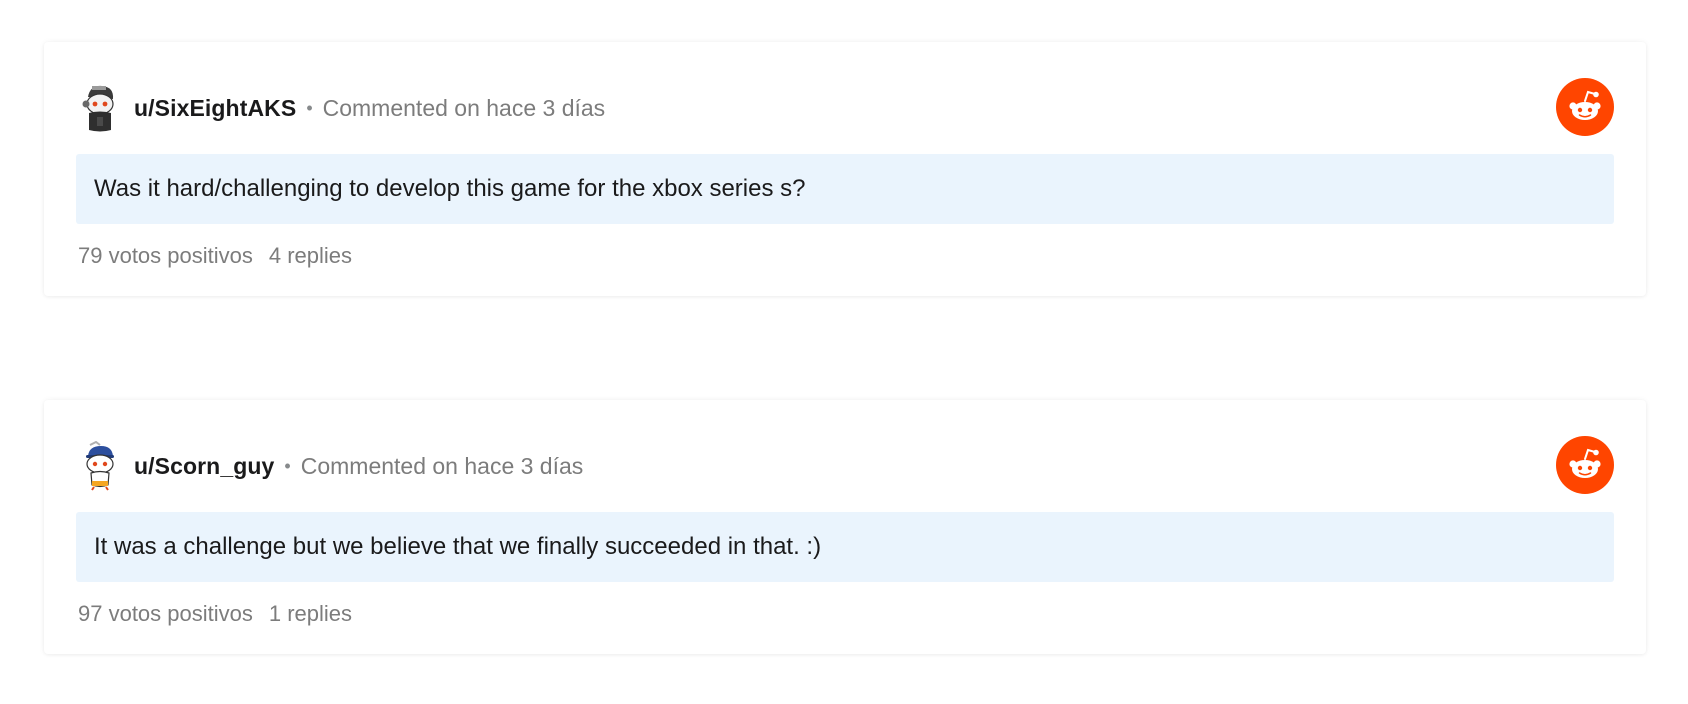 The height and width of the screenshot is (704, 1688). Describe the element at coordinates (165, 255) in the screenshot. I see `upvote-count: 79 votos positivos` at that location.